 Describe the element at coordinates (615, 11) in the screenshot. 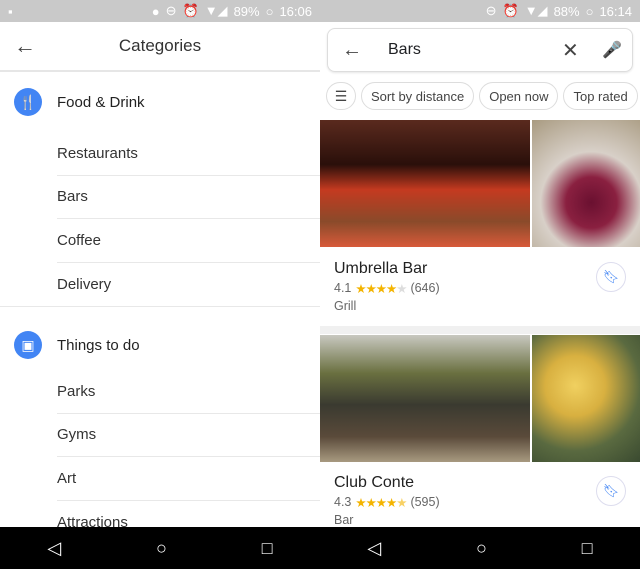

I see `clock: 16:14` at that location.